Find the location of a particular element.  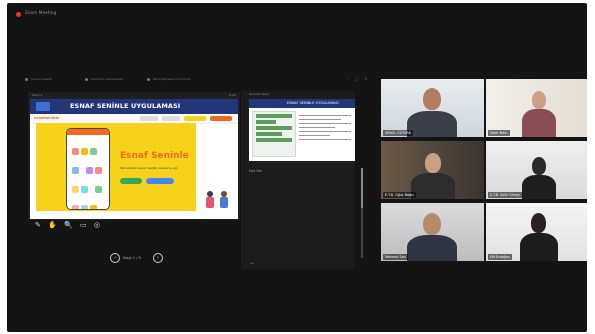

thumb-text is located at coordinates (325, 127).